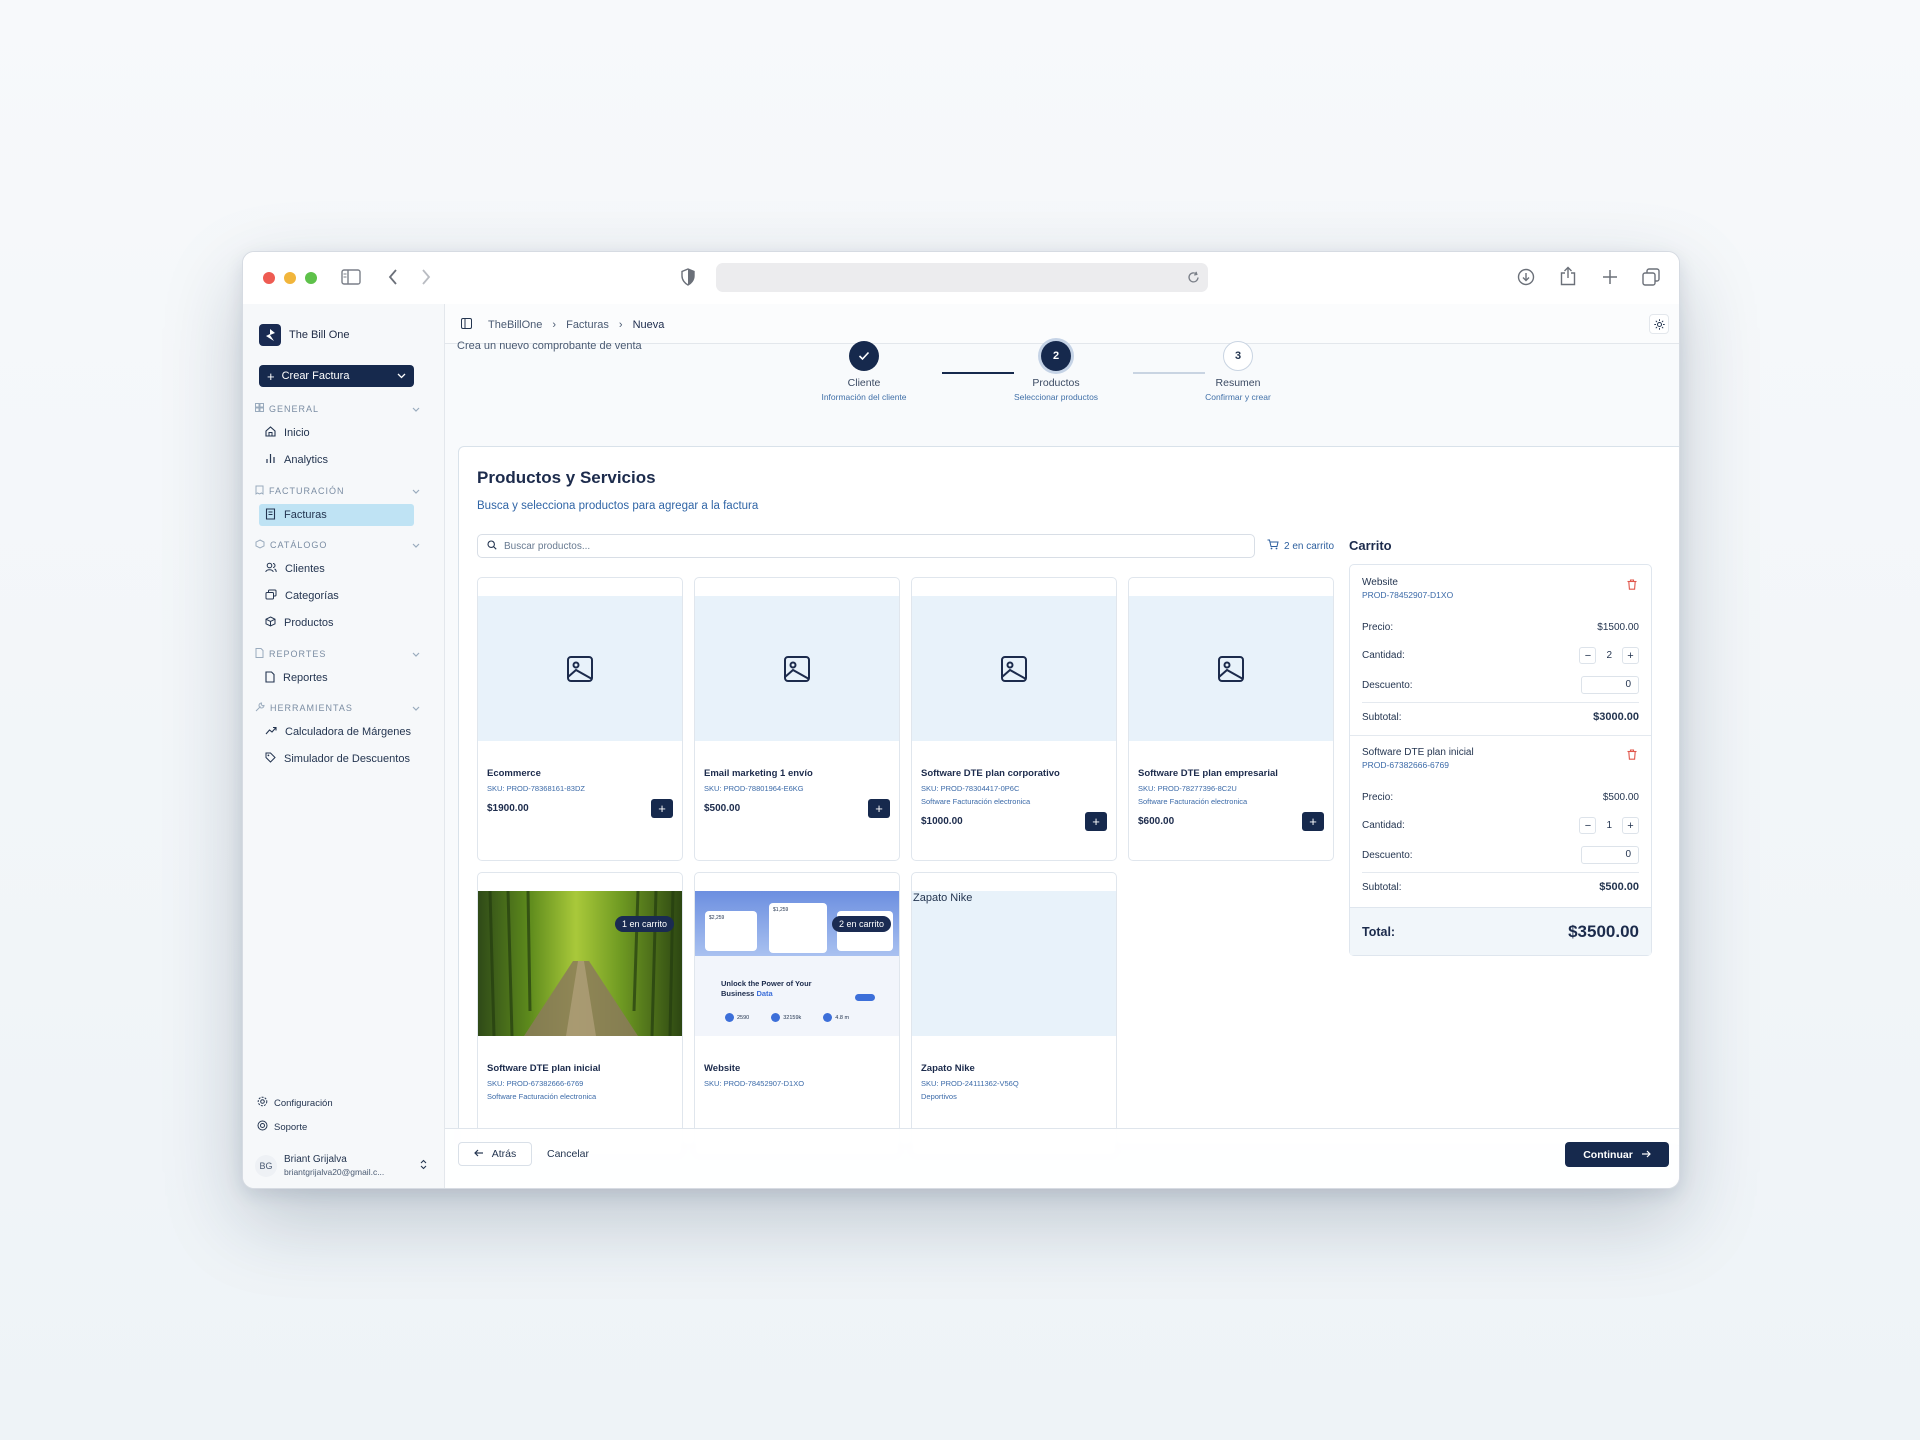 The height and width of the screenshot is (1440, 1920). I want to click on chevrons-up-down-icon, so click(423, 1166).